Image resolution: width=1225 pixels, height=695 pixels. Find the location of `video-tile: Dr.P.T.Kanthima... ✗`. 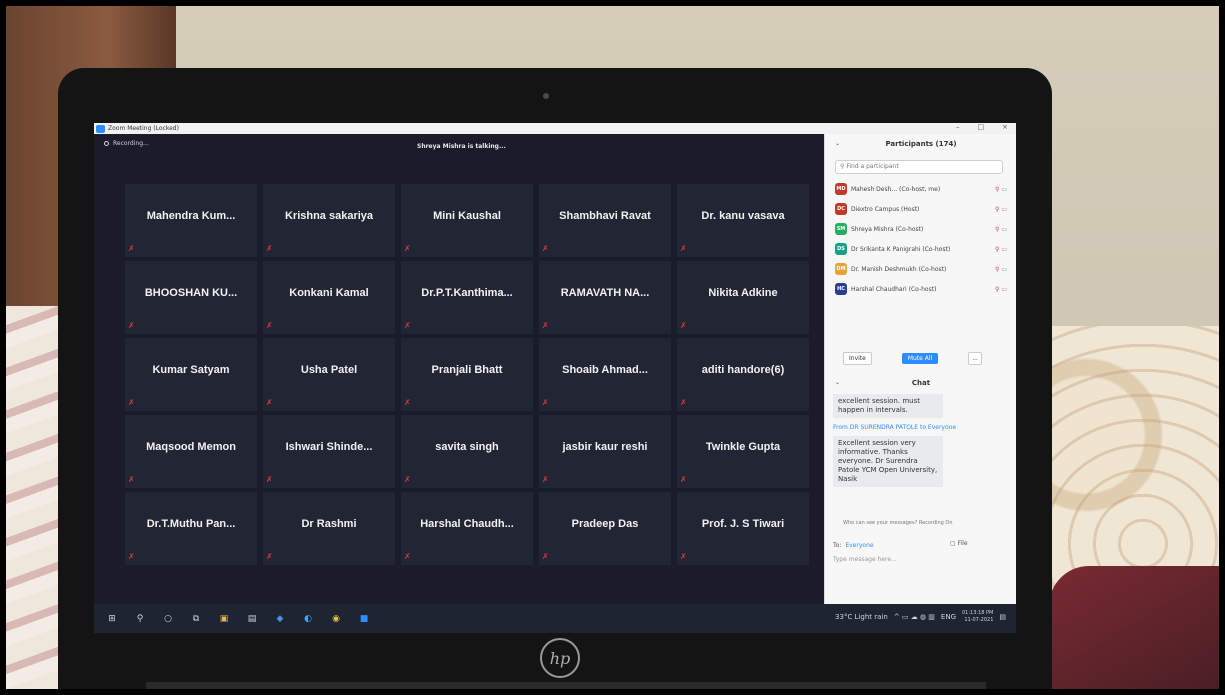

video-tile: Dr.P.T.Kanthima... ✗ is located at coordinates (467, 297).